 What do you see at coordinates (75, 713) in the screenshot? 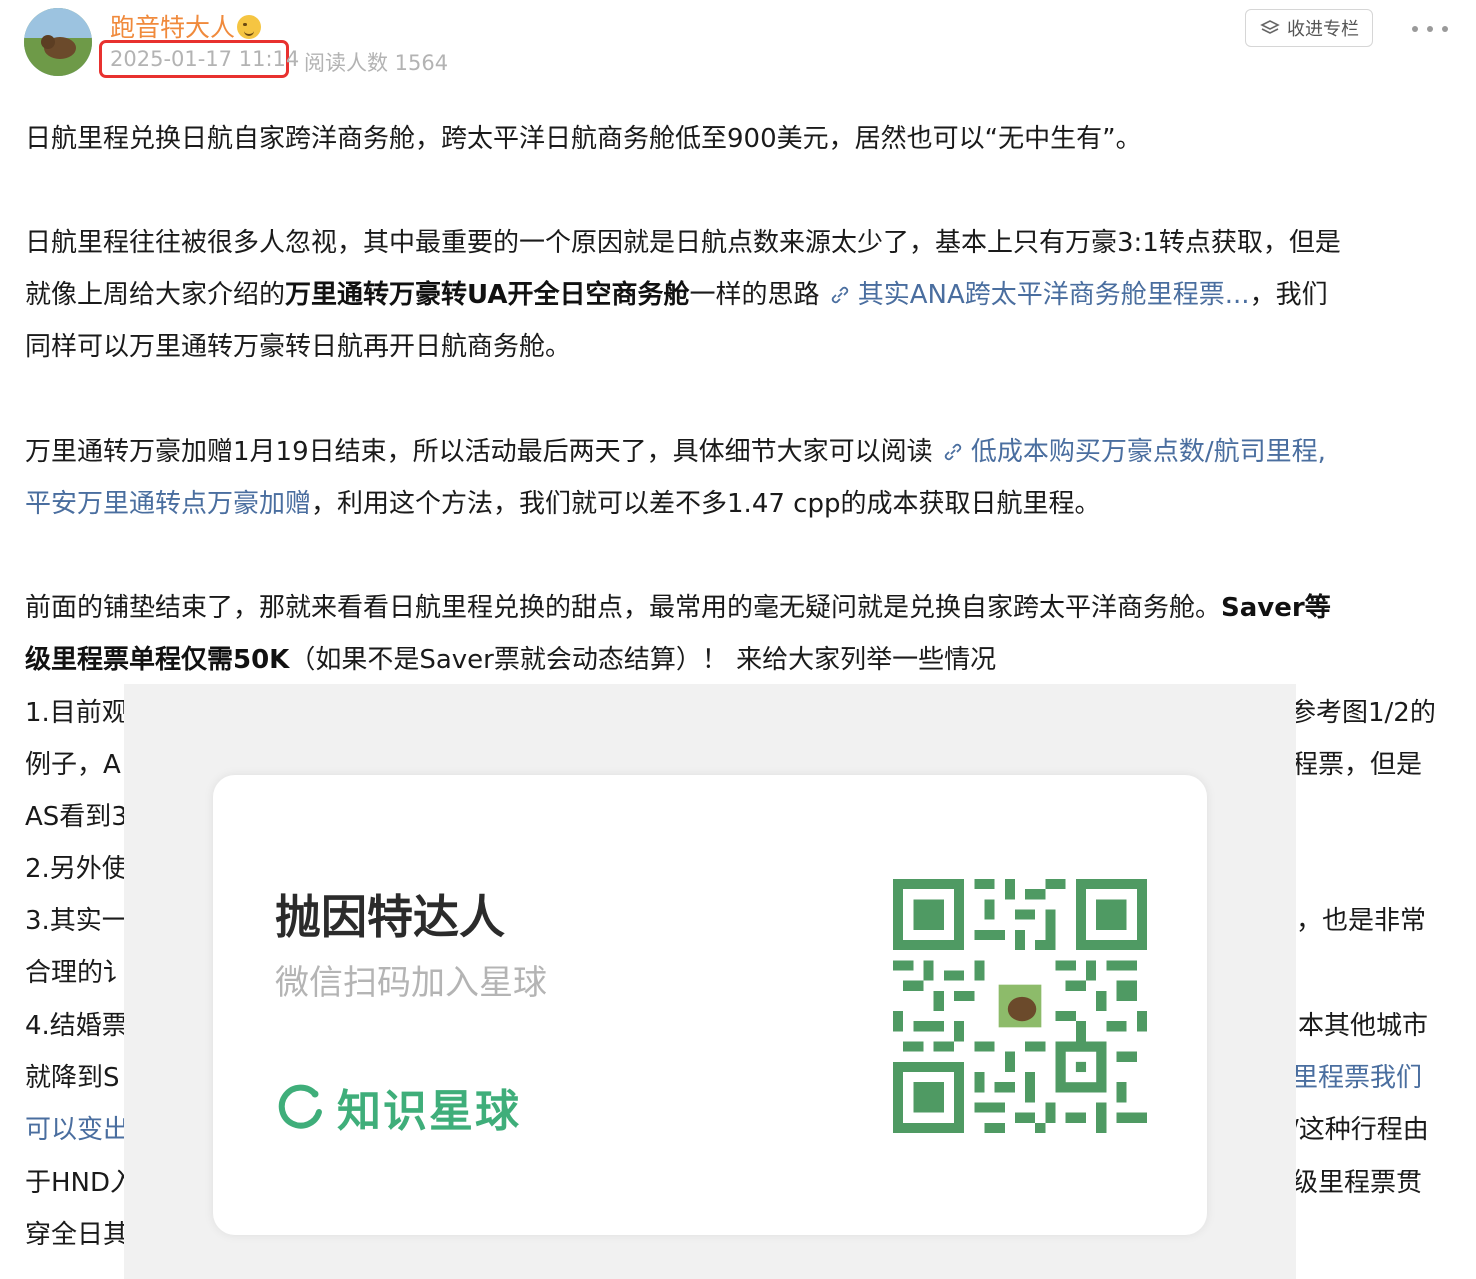
I see `covered-line-left: 1.目前观` at bounding box center [75, 713].